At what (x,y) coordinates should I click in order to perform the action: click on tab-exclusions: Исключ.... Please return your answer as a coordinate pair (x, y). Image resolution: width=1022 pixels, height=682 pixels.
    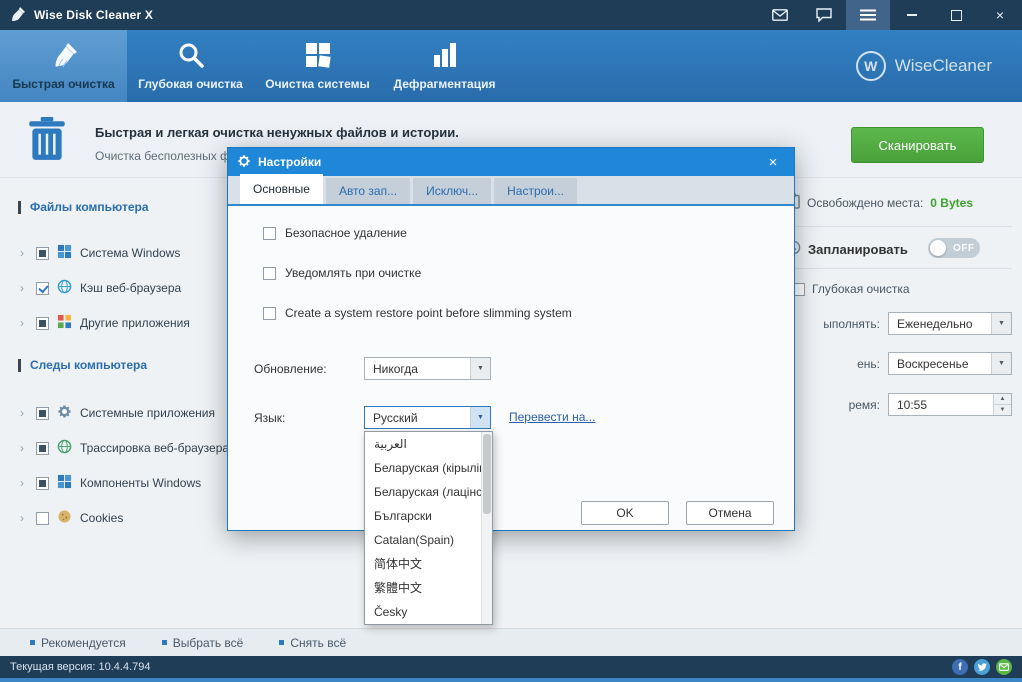
    Looking at the image, I should click on (452, 191).